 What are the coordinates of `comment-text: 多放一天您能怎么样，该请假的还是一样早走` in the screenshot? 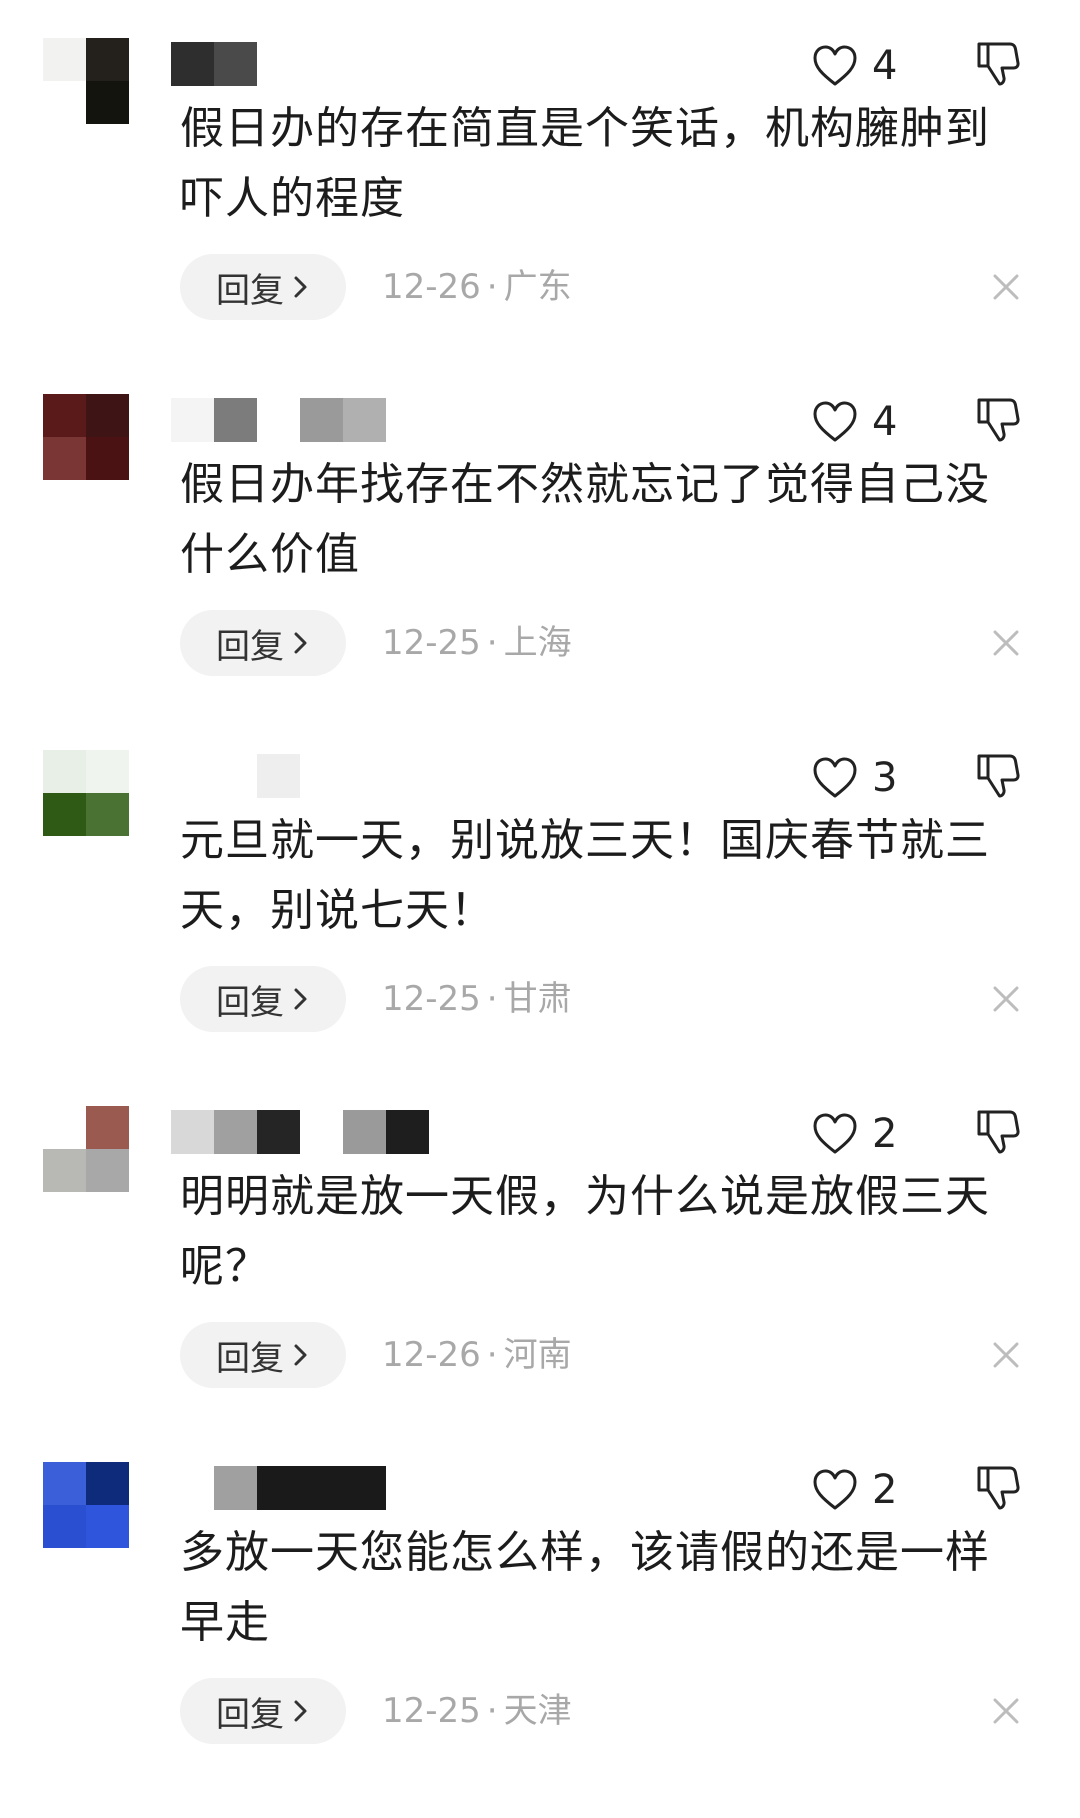 It's located at (585, 1587).